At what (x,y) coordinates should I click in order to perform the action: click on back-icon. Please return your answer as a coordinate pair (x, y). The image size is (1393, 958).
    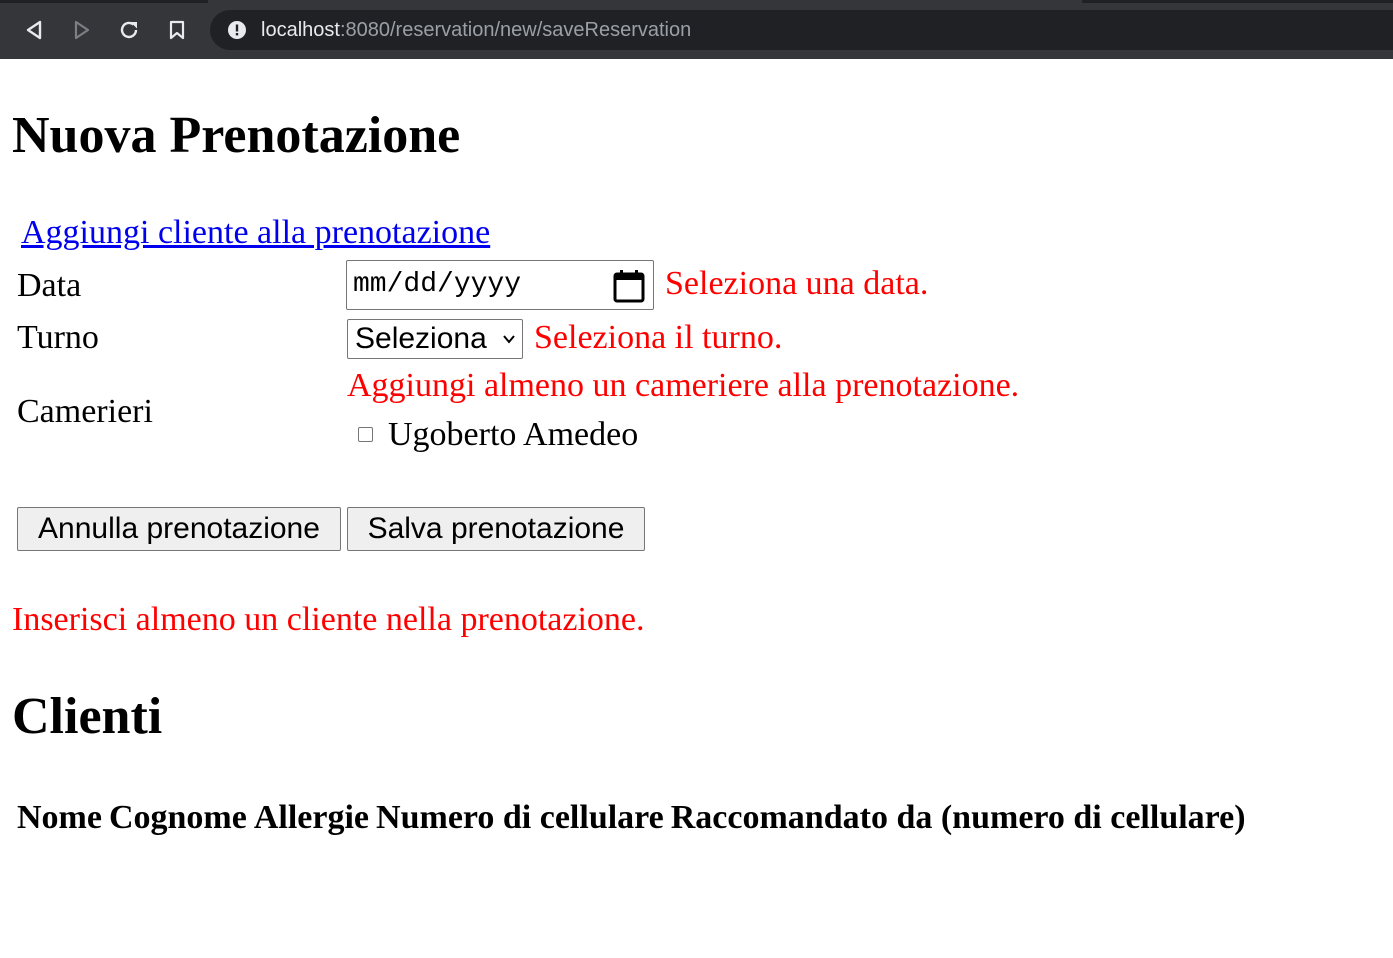
    Looking at the image, I should click on (34, 30).